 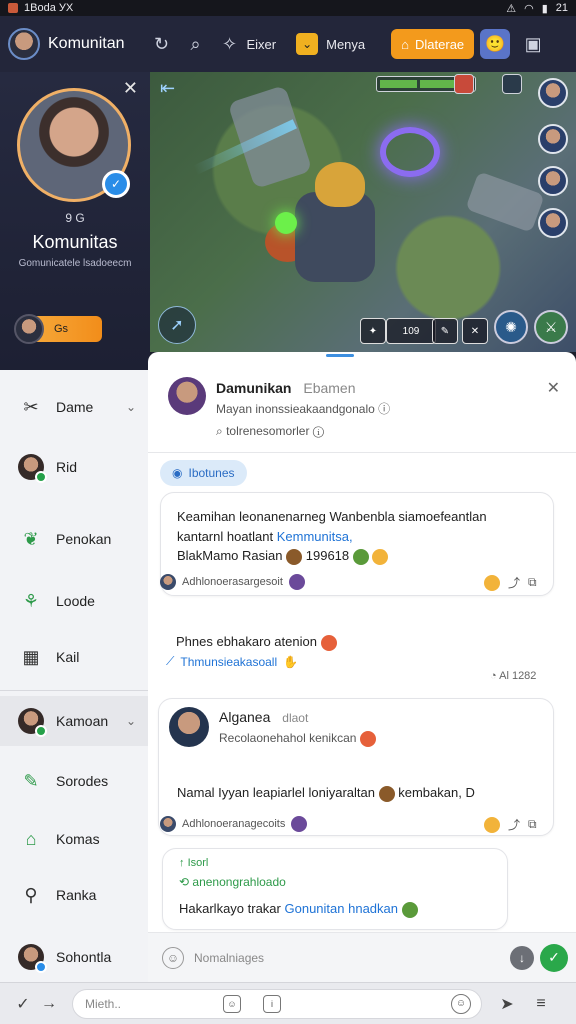 What do you see at coordinates (507, 1004) in the screenshot?
I see `send-icon: ➤` at bounding box center [507, 1004].